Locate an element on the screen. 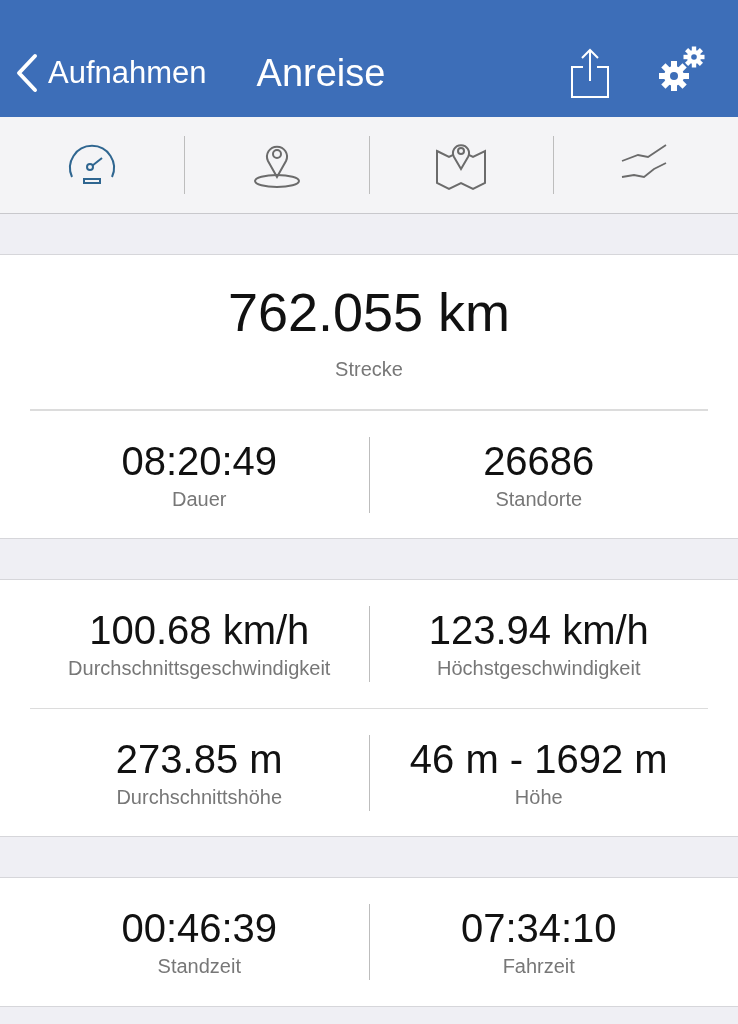 The image size is (738, 1024). stat-label: Durchschnittsgeschwindigkeit is located at coordinates (199, 668).